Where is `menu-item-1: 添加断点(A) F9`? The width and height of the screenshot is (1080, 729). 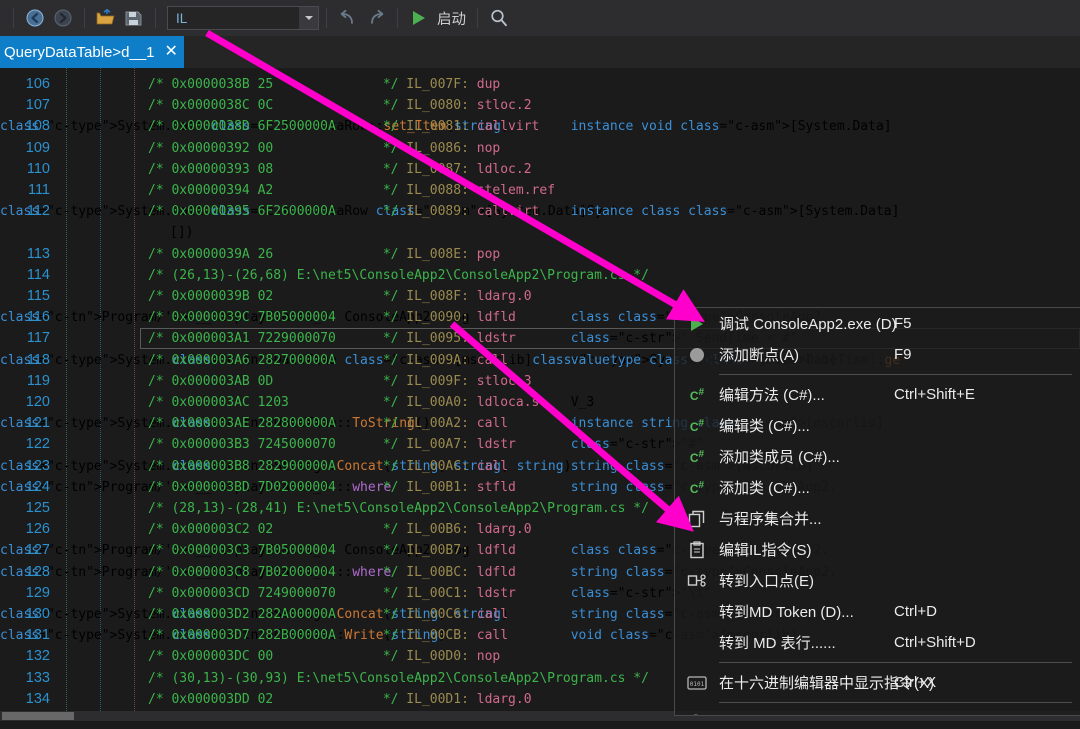 menu-item-1: 添加断点(A) F9 is located at coordinates (877, 354).